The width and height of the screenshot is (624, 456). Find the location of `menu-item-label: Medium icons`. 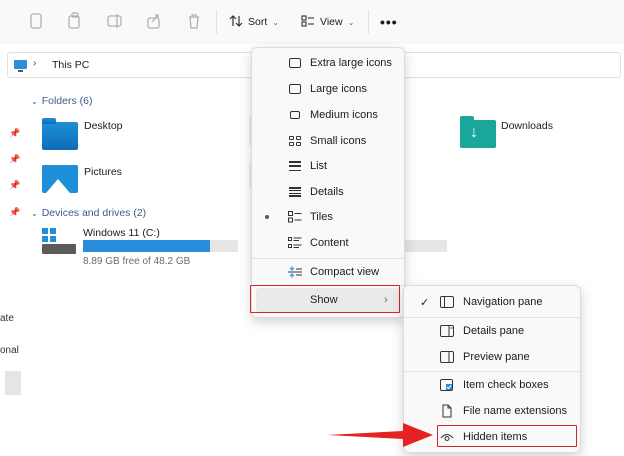

menu-item-label: Medium icons is located at coordinates (344, 115).